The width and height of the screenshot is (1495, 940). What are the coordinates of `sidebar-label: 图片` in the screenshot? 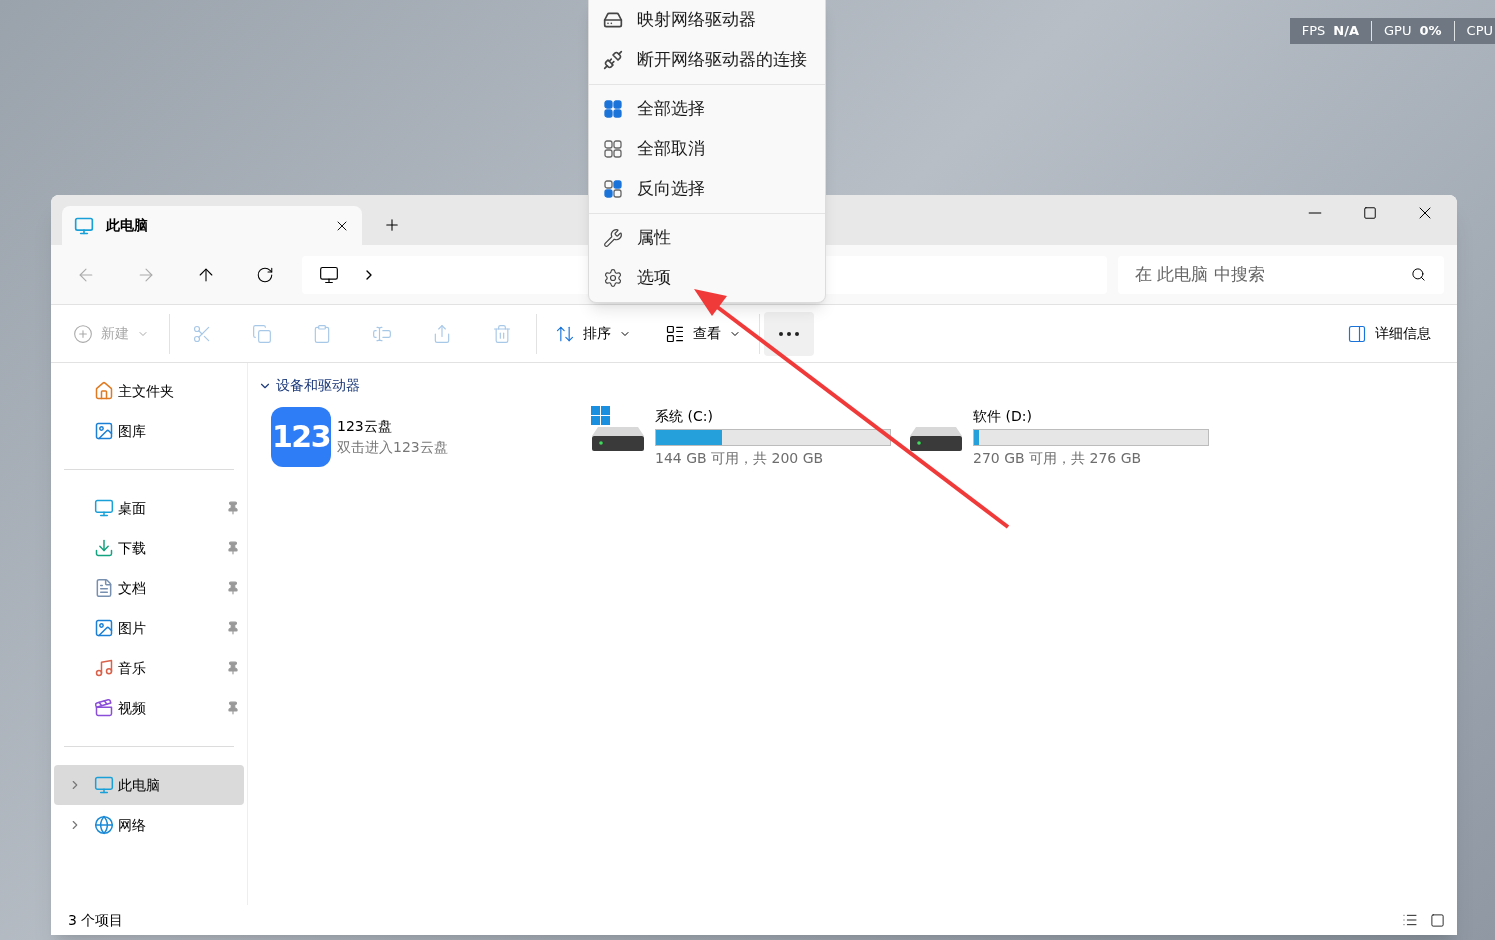 It's located at (132, 628).